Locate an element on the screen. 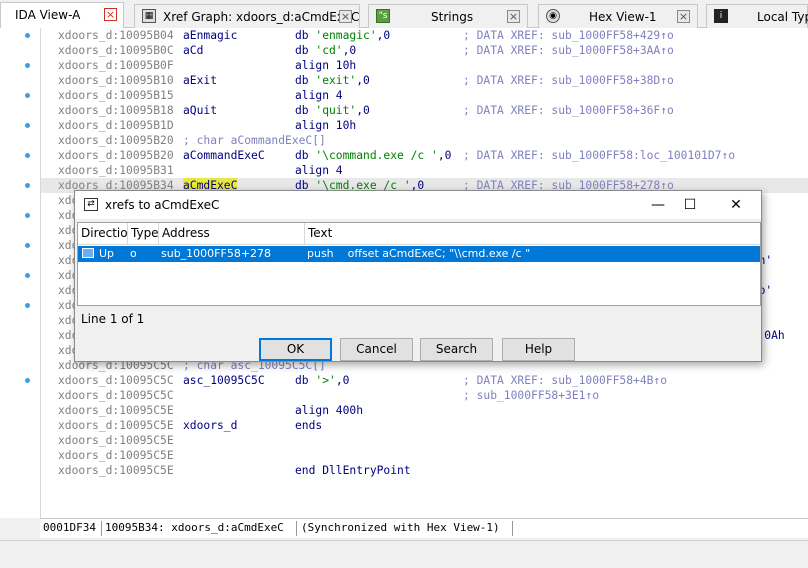 This screenshot has height=568, width=808. table-header: Directio Type Address Text is located at coordinates (419, 234).